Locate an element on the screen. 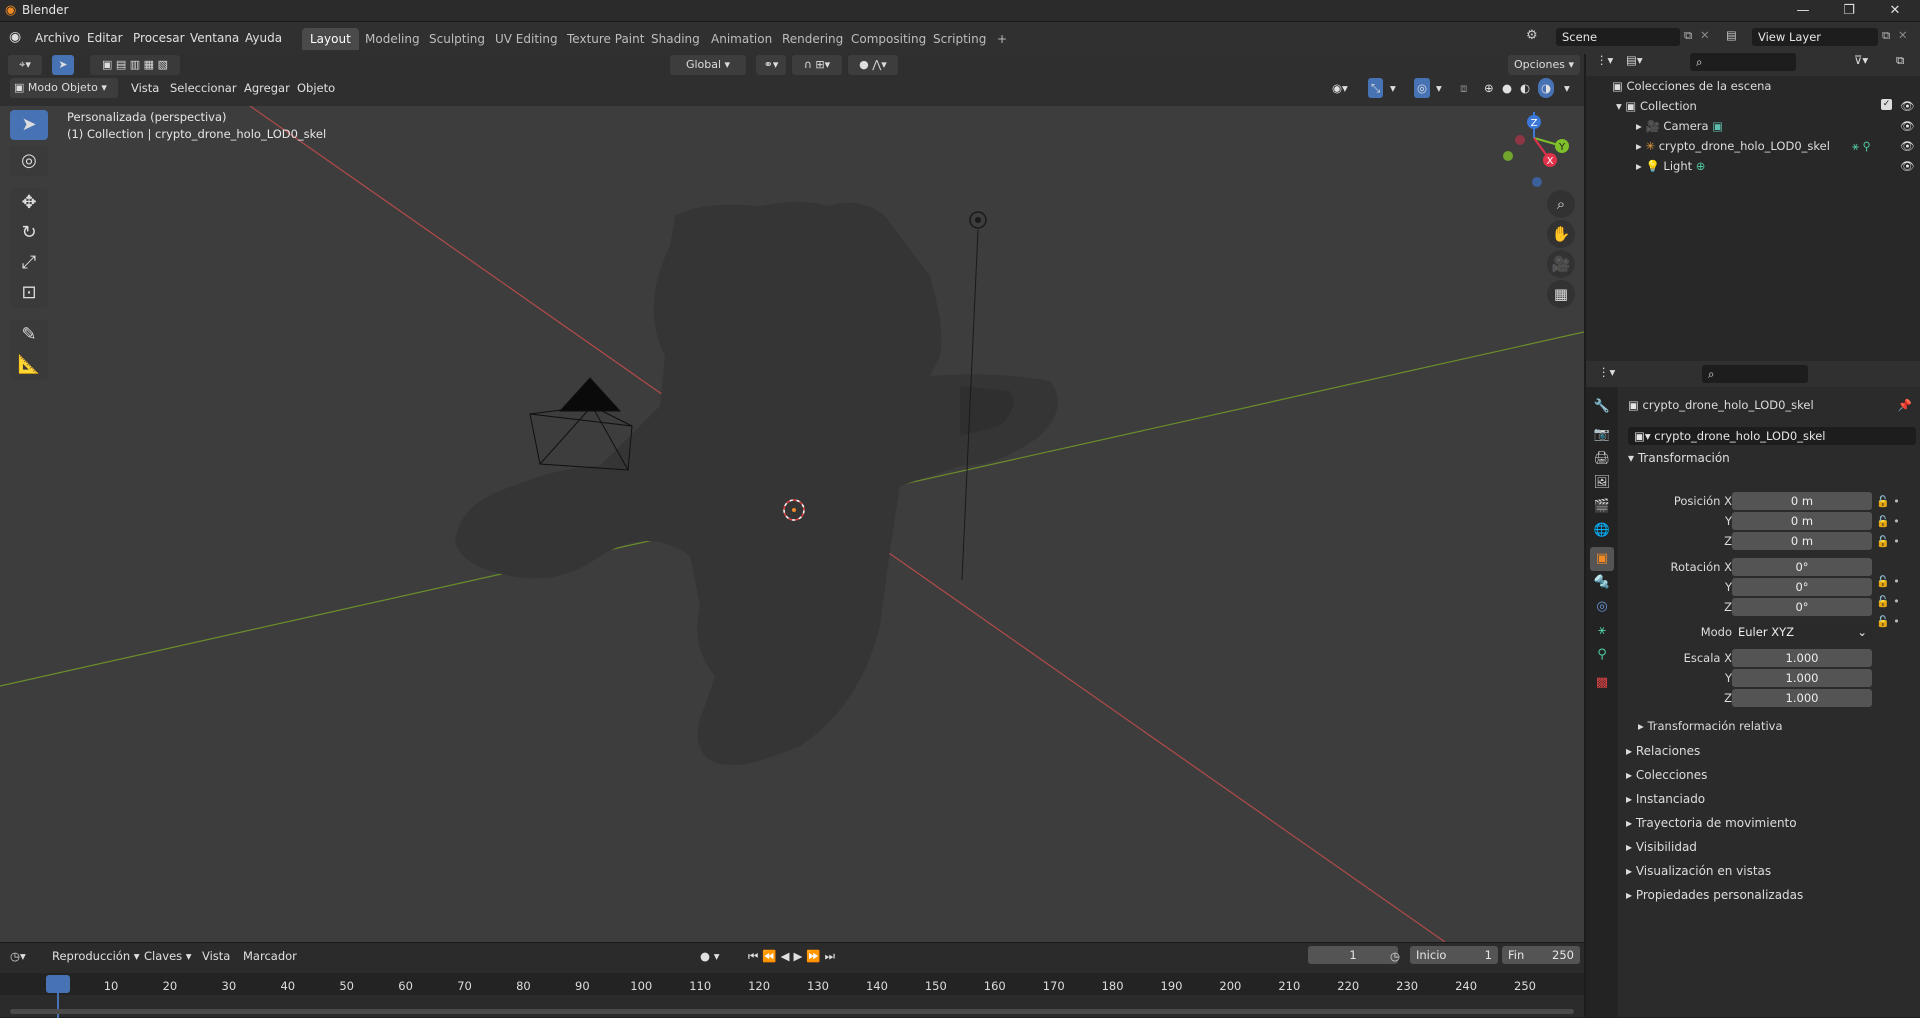  delete-view-layer-icon: ✕ is located at coordinates (1903, 35).